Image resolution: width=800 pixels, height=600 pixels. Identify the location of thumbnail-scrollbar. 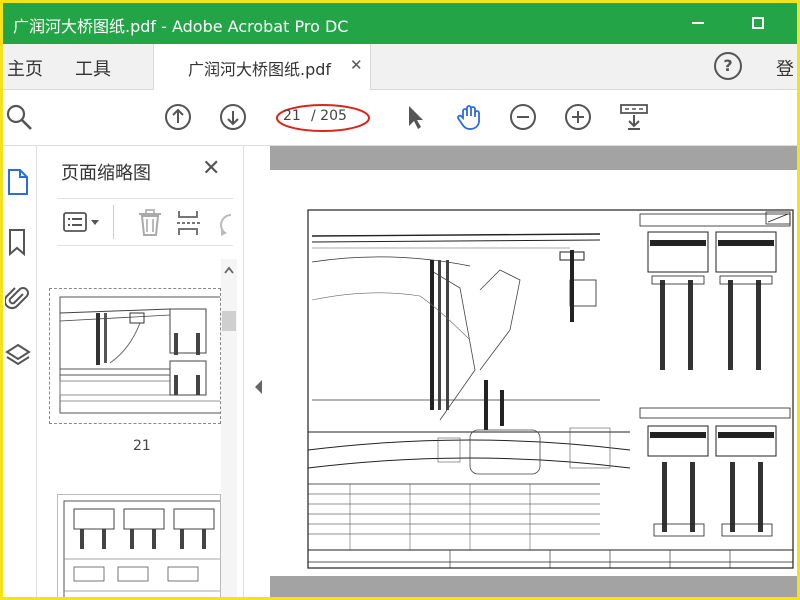
(229, 428).